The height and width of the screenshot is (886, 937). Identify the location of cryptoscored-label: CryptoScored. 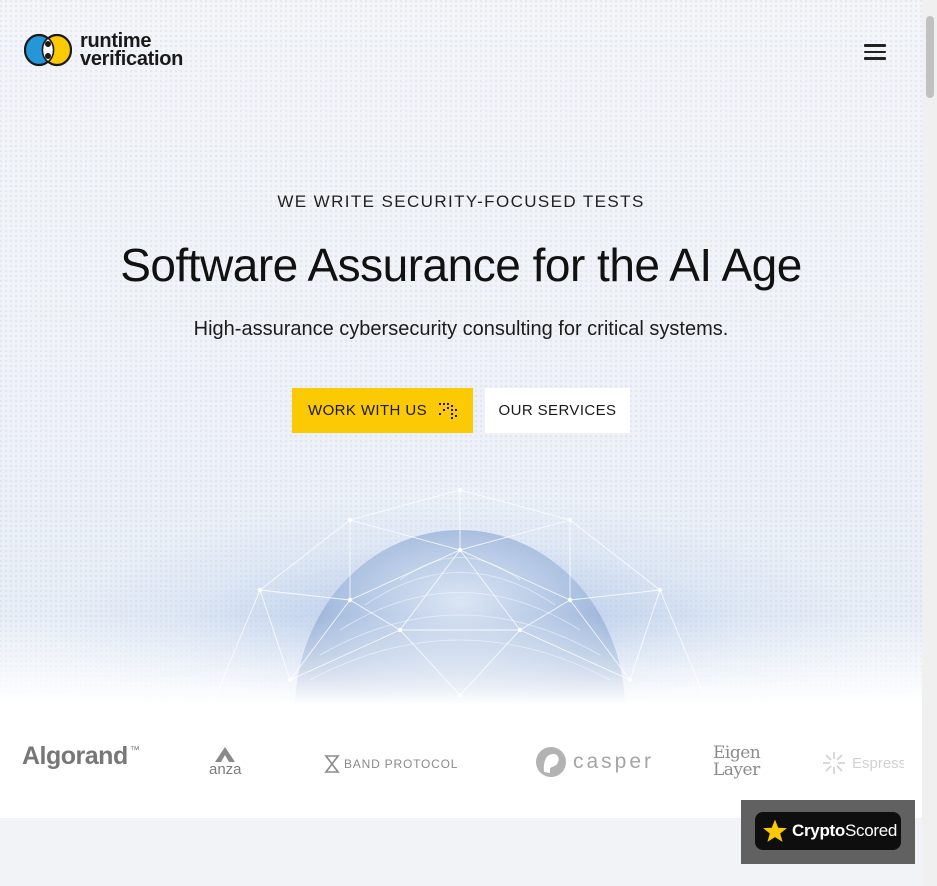
(844, 831).